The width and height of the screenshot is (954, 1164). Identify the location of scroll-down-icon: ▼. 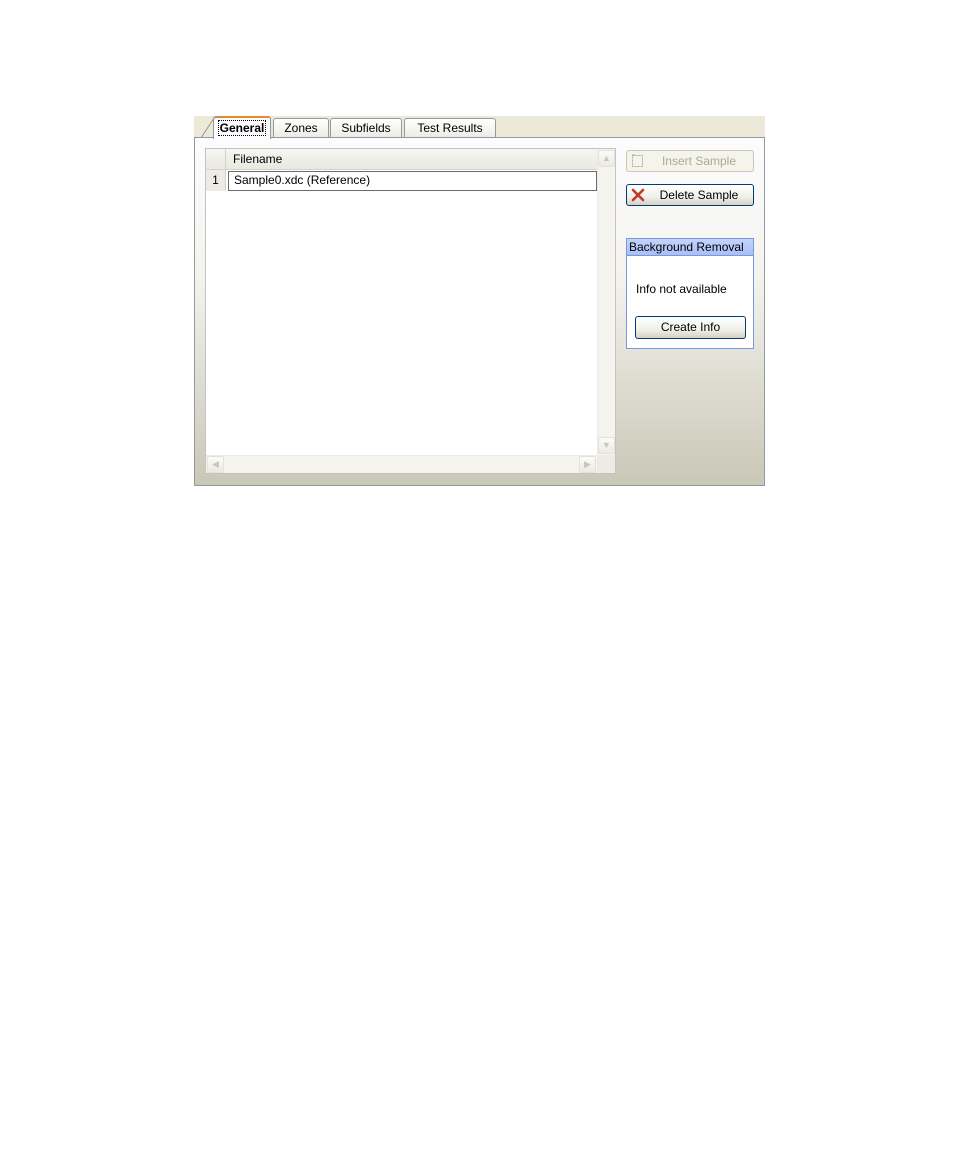
(606, 445).